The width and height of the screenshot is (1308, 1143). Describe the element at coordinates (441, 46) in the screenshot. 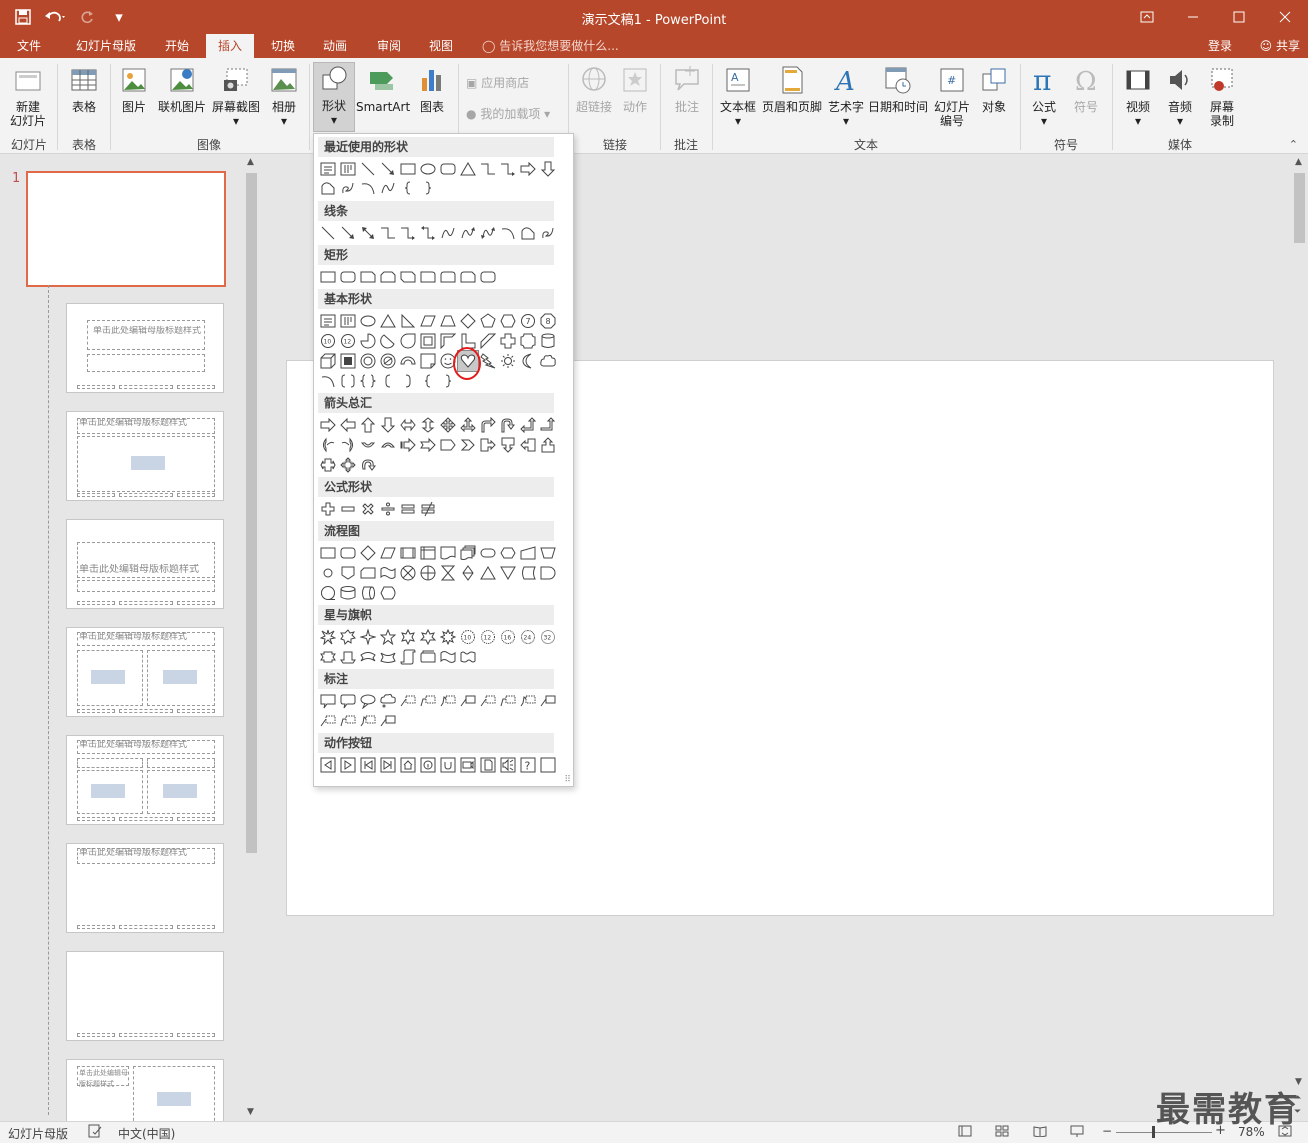

I see `tab-view: 视图` at that location.